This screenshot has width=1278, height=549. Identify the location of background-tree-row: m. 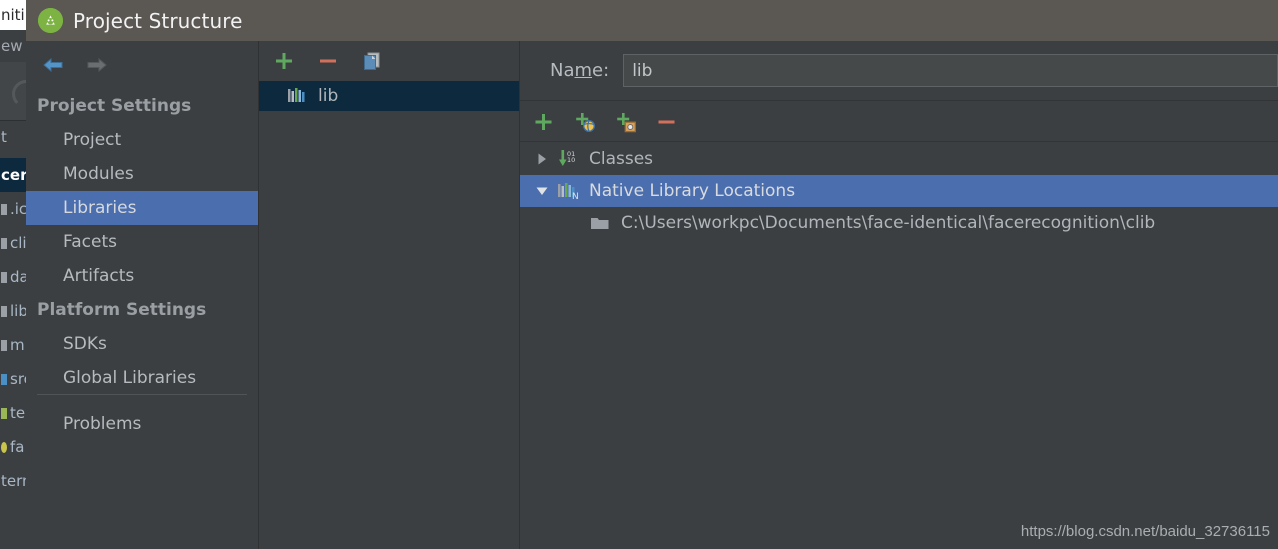
(13, 345).